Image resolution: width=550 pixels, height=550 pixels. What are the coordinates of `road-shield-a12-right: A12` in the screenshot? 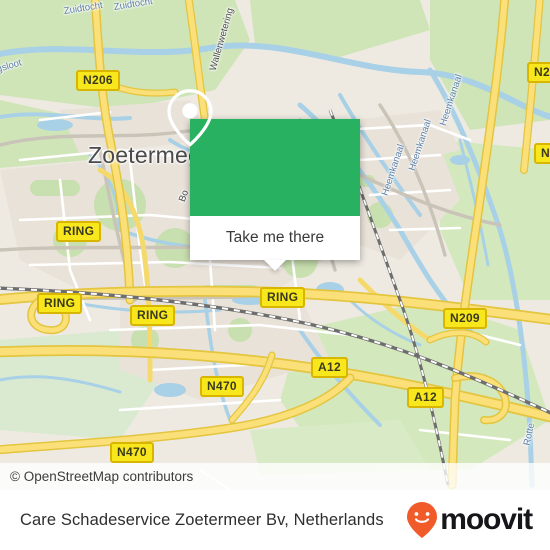 It's located at (425, 397).